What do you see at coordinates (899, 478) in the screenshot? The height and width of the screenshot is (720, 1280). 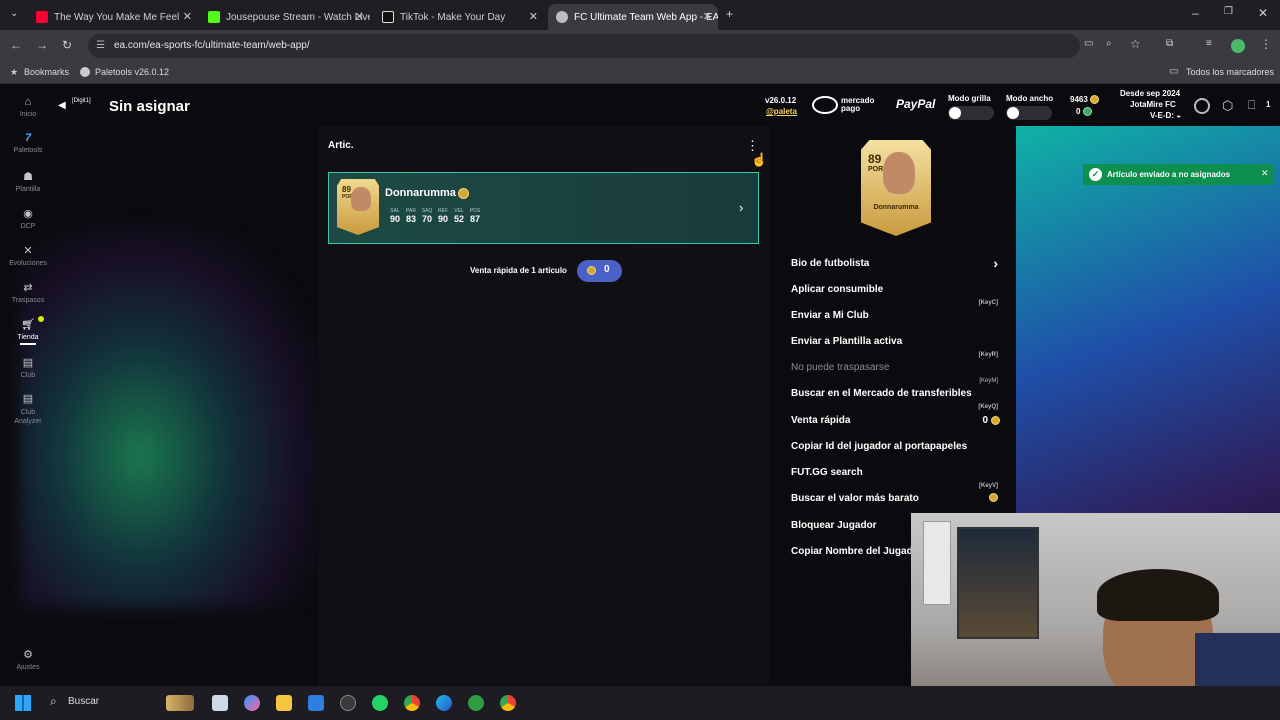 I see `menu-item: FUT.GG search [KeyV]` at bounding box center [899, 478].